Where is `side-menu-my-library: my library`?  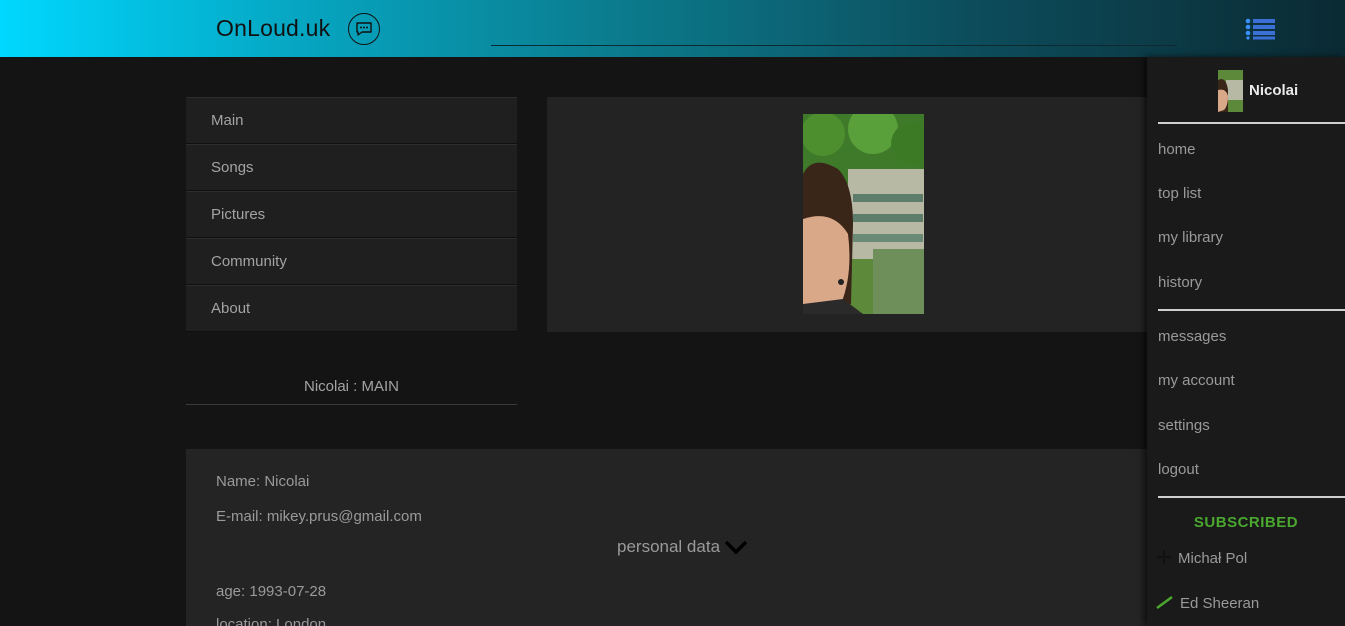 side-menu-my-library: my library is located at coordinates (1190, 237).